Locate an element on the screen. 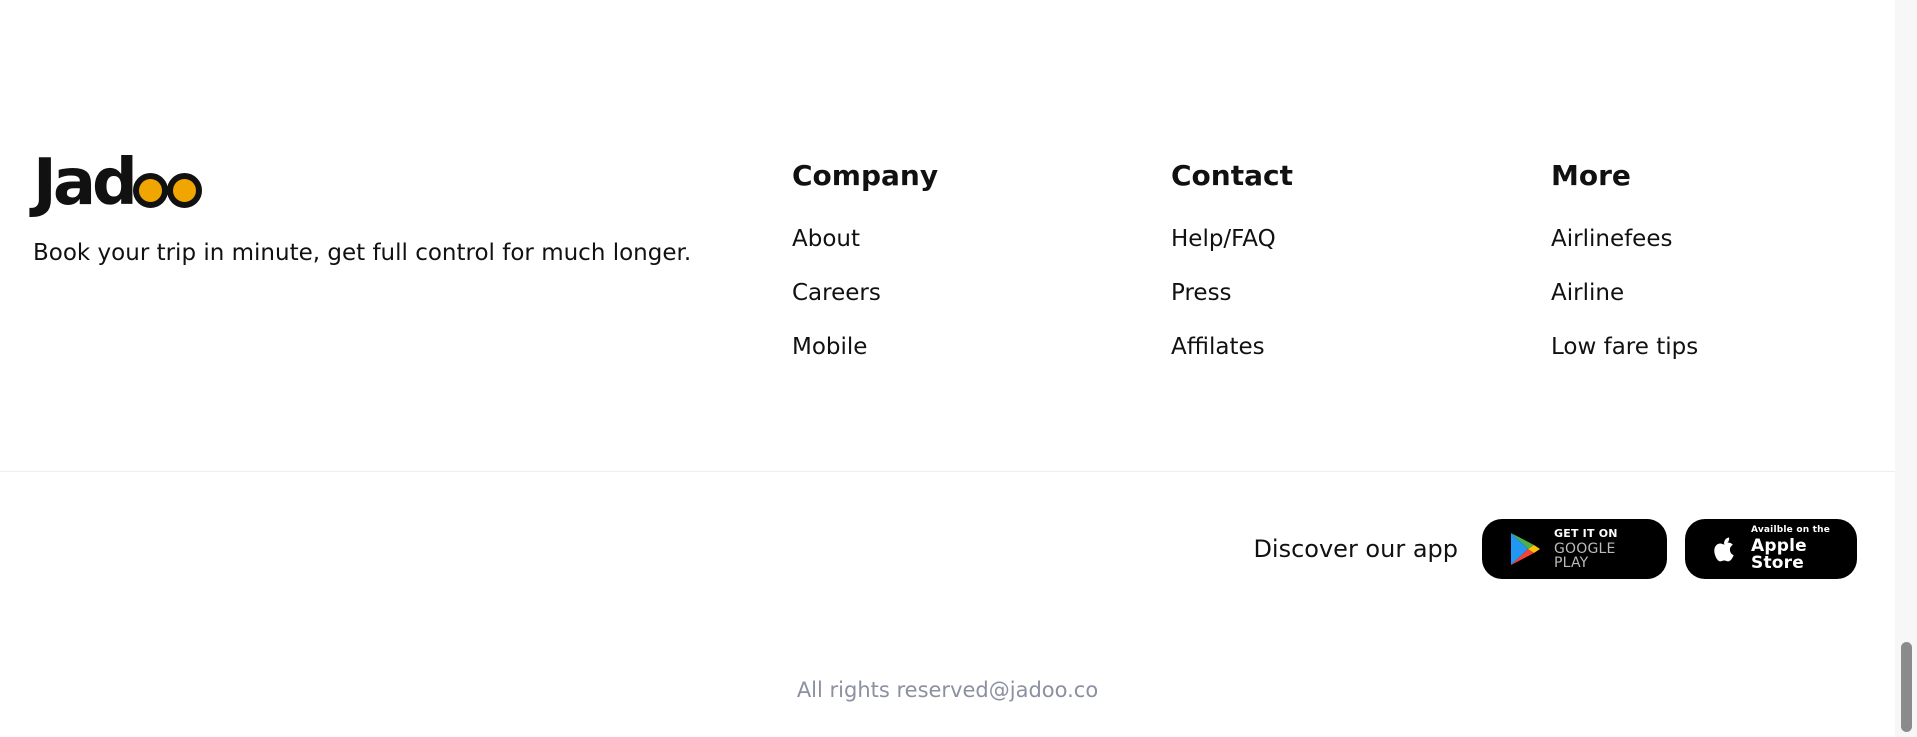 The width and height of the screenshot is (1917, 737). apple-store-bottom-text: Apple Store is located at coordinates (1779, 554).